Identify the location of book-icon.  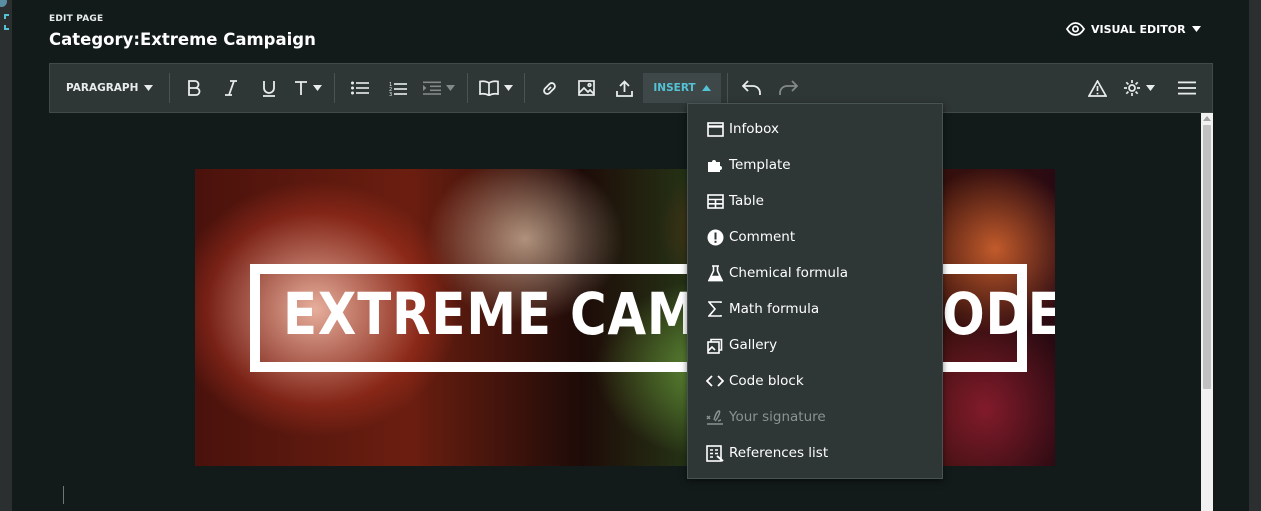
(489, 88).